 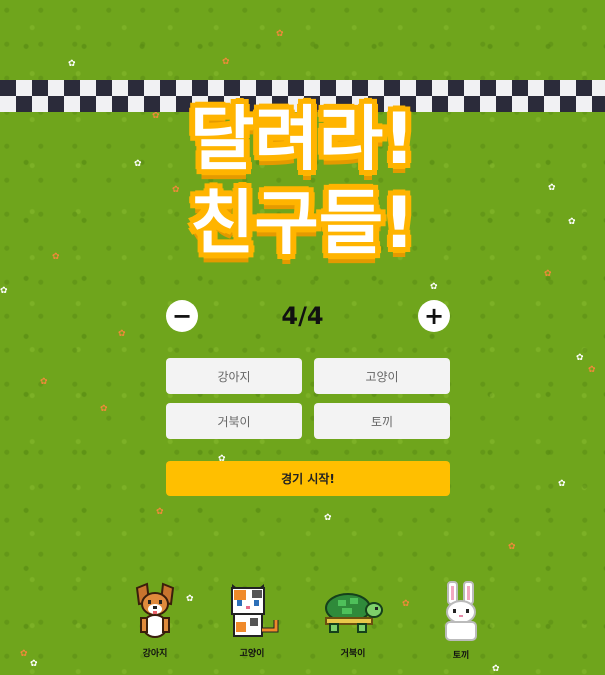 I want to click on dog-icon, so click(x=155, y=610).